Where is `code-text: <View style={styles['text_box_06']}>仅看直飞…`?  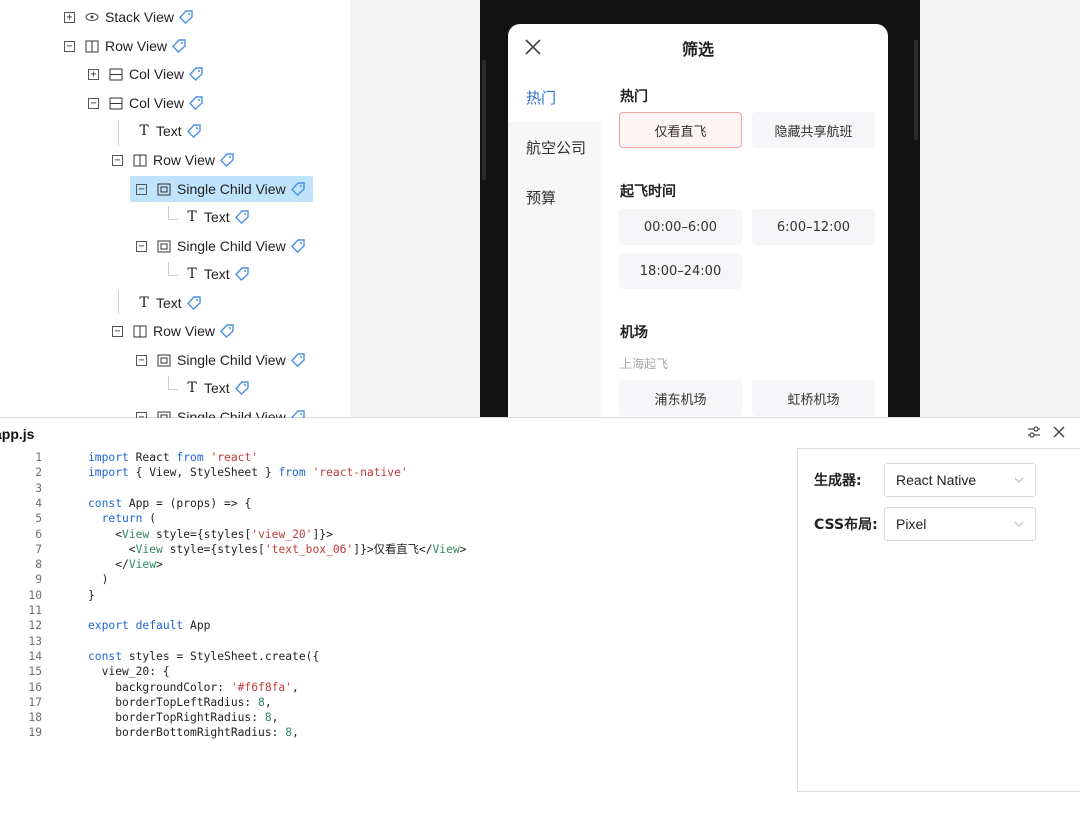 code-text: <View style={styles['text_box_06']}>仅看直飞… is located at coordinates (277, 549).